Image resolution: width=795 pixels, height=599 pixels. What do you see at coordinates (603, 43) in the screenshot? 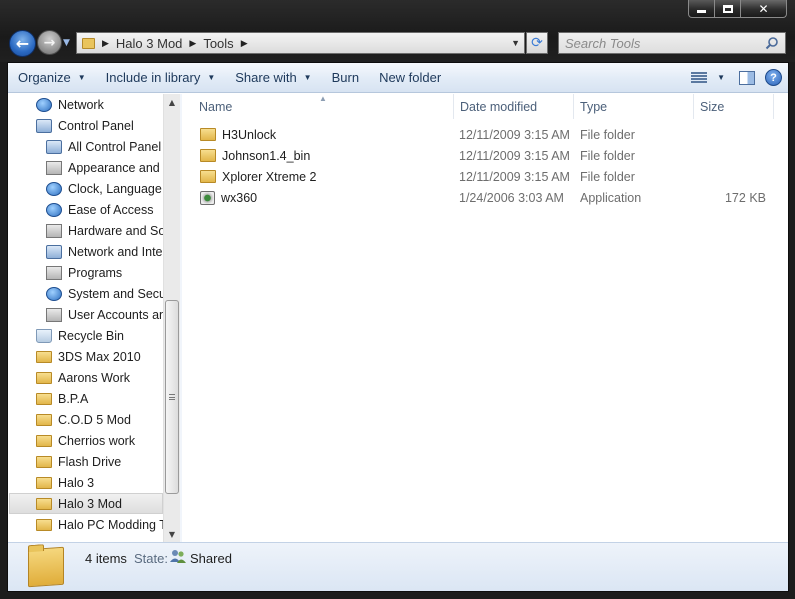
I see `search-placeholder: Search Tools` at bounding box center [603, 43].